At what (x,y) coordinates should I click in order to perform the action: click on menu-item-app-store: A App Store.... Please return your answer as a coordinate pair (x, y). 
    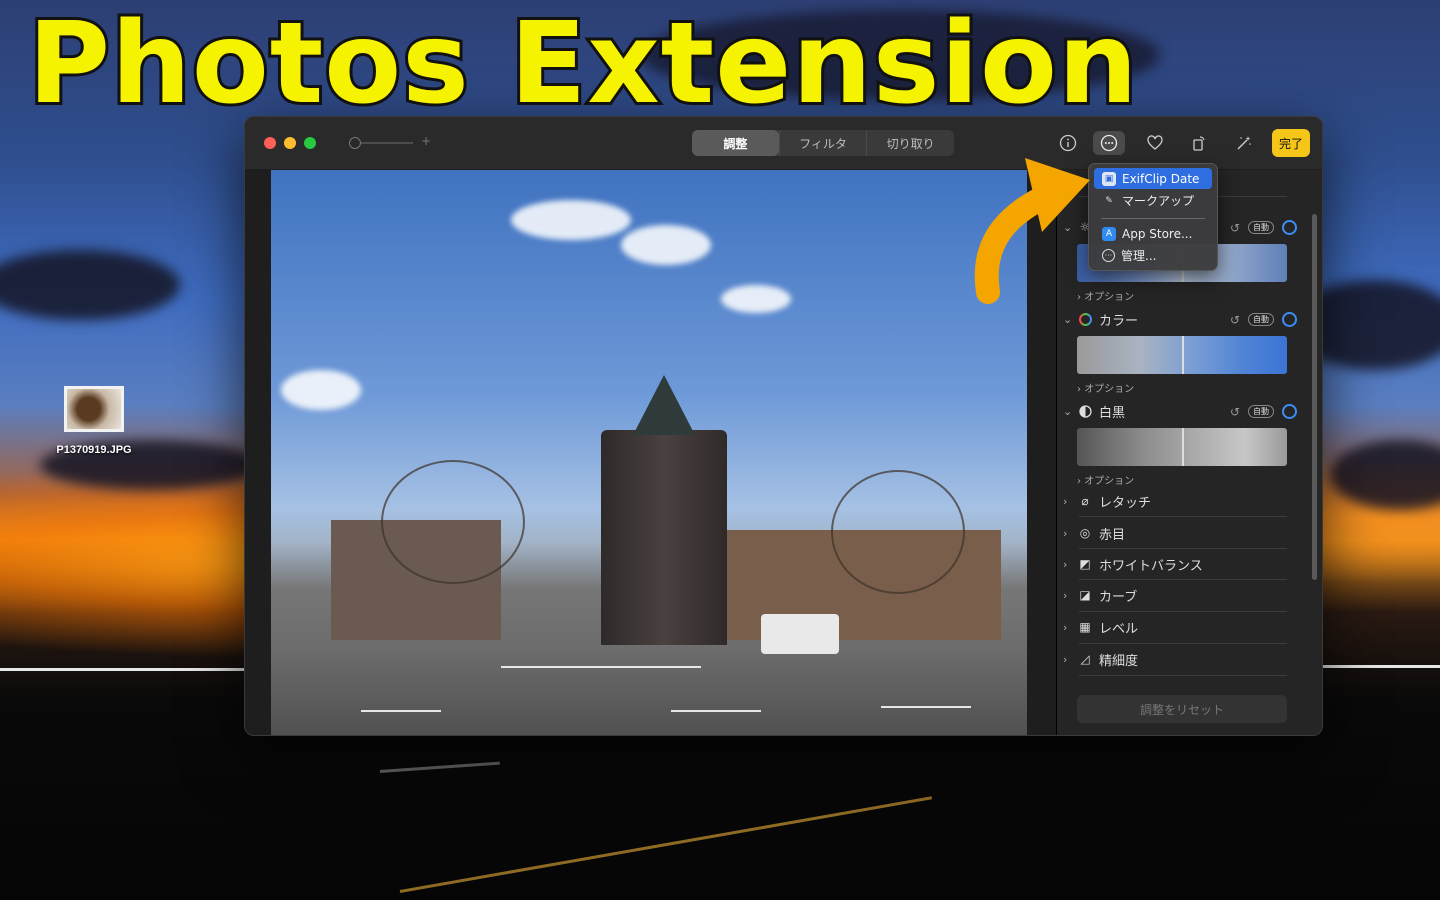
    Looking at the image, I should click on (1153, 233).